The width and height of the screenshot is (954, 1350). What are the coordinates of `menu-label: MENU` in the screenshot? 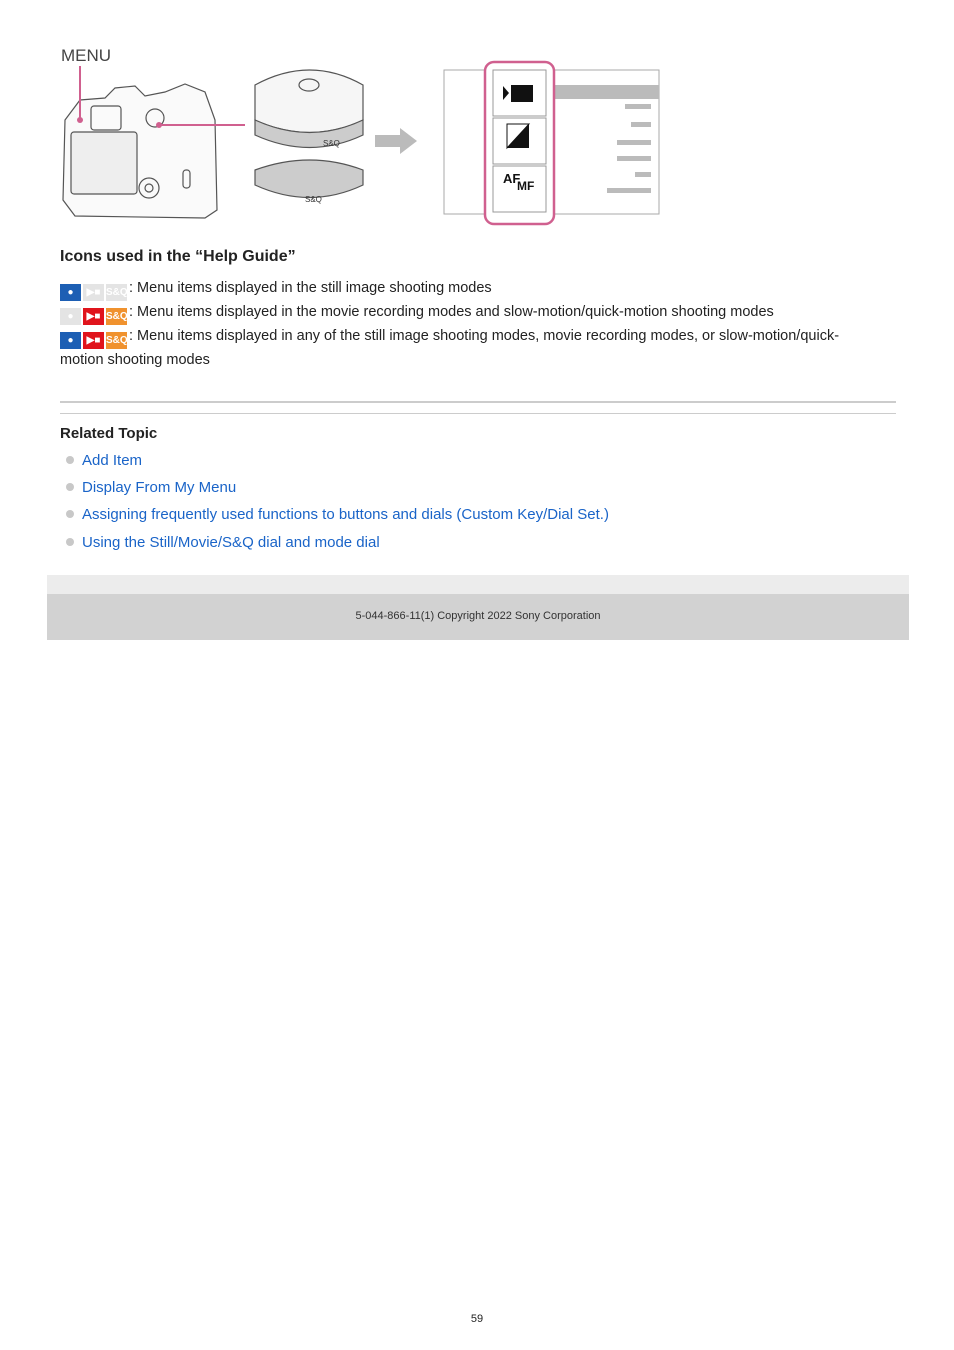 It's located at (86, 55).